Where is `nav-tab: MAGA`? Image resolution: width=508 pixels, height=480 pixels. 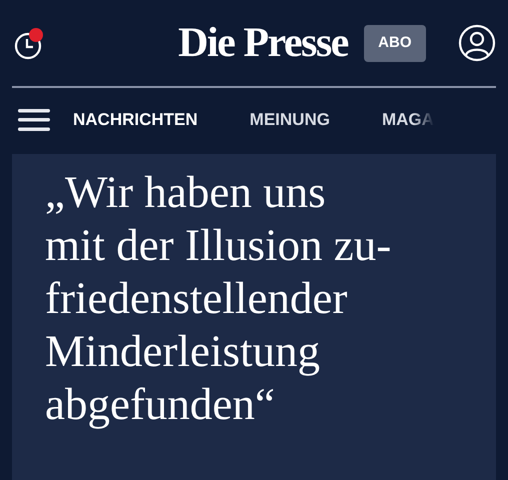
nav-tab: MAGA is located at coordinates (408, 119).